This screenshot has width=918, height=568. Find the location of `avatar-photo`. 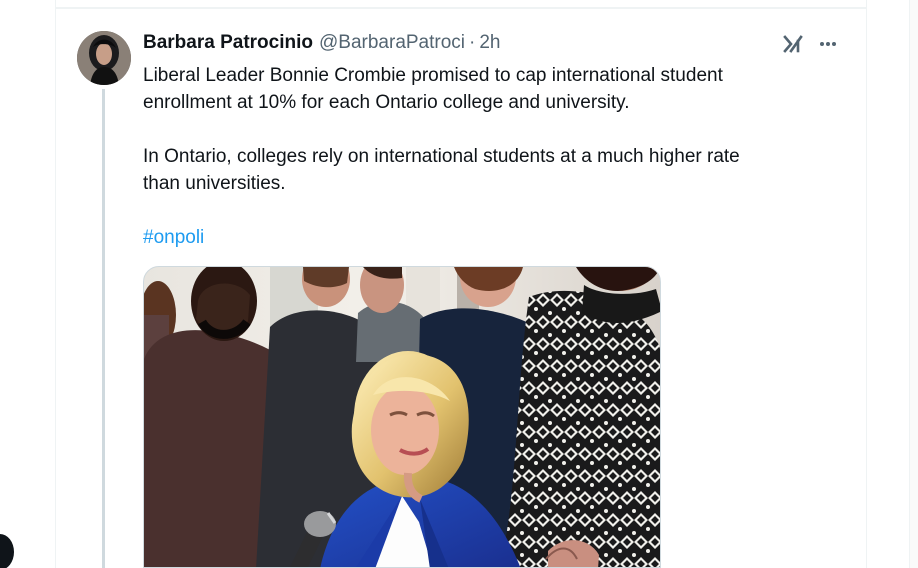

avatar-photo is located at coordinates (104, 58).